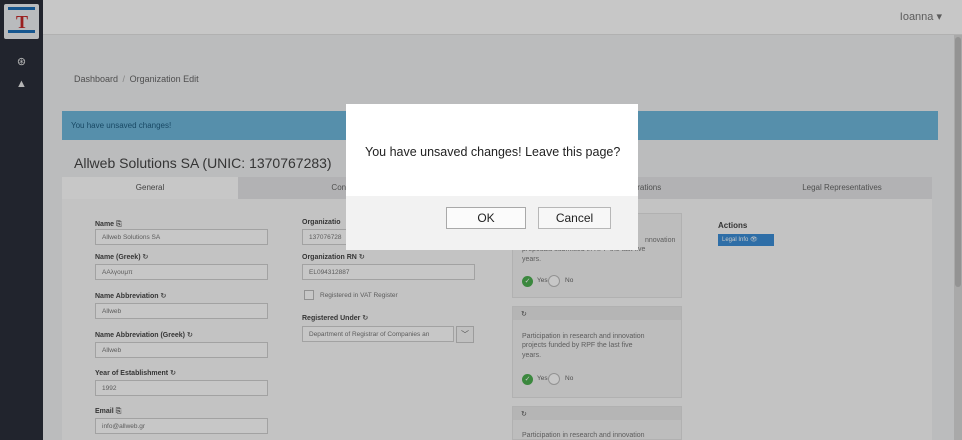 This screenshot has height=440, width=962. I want to click on dialog-footer: OK Cancel, so click(492, 223).